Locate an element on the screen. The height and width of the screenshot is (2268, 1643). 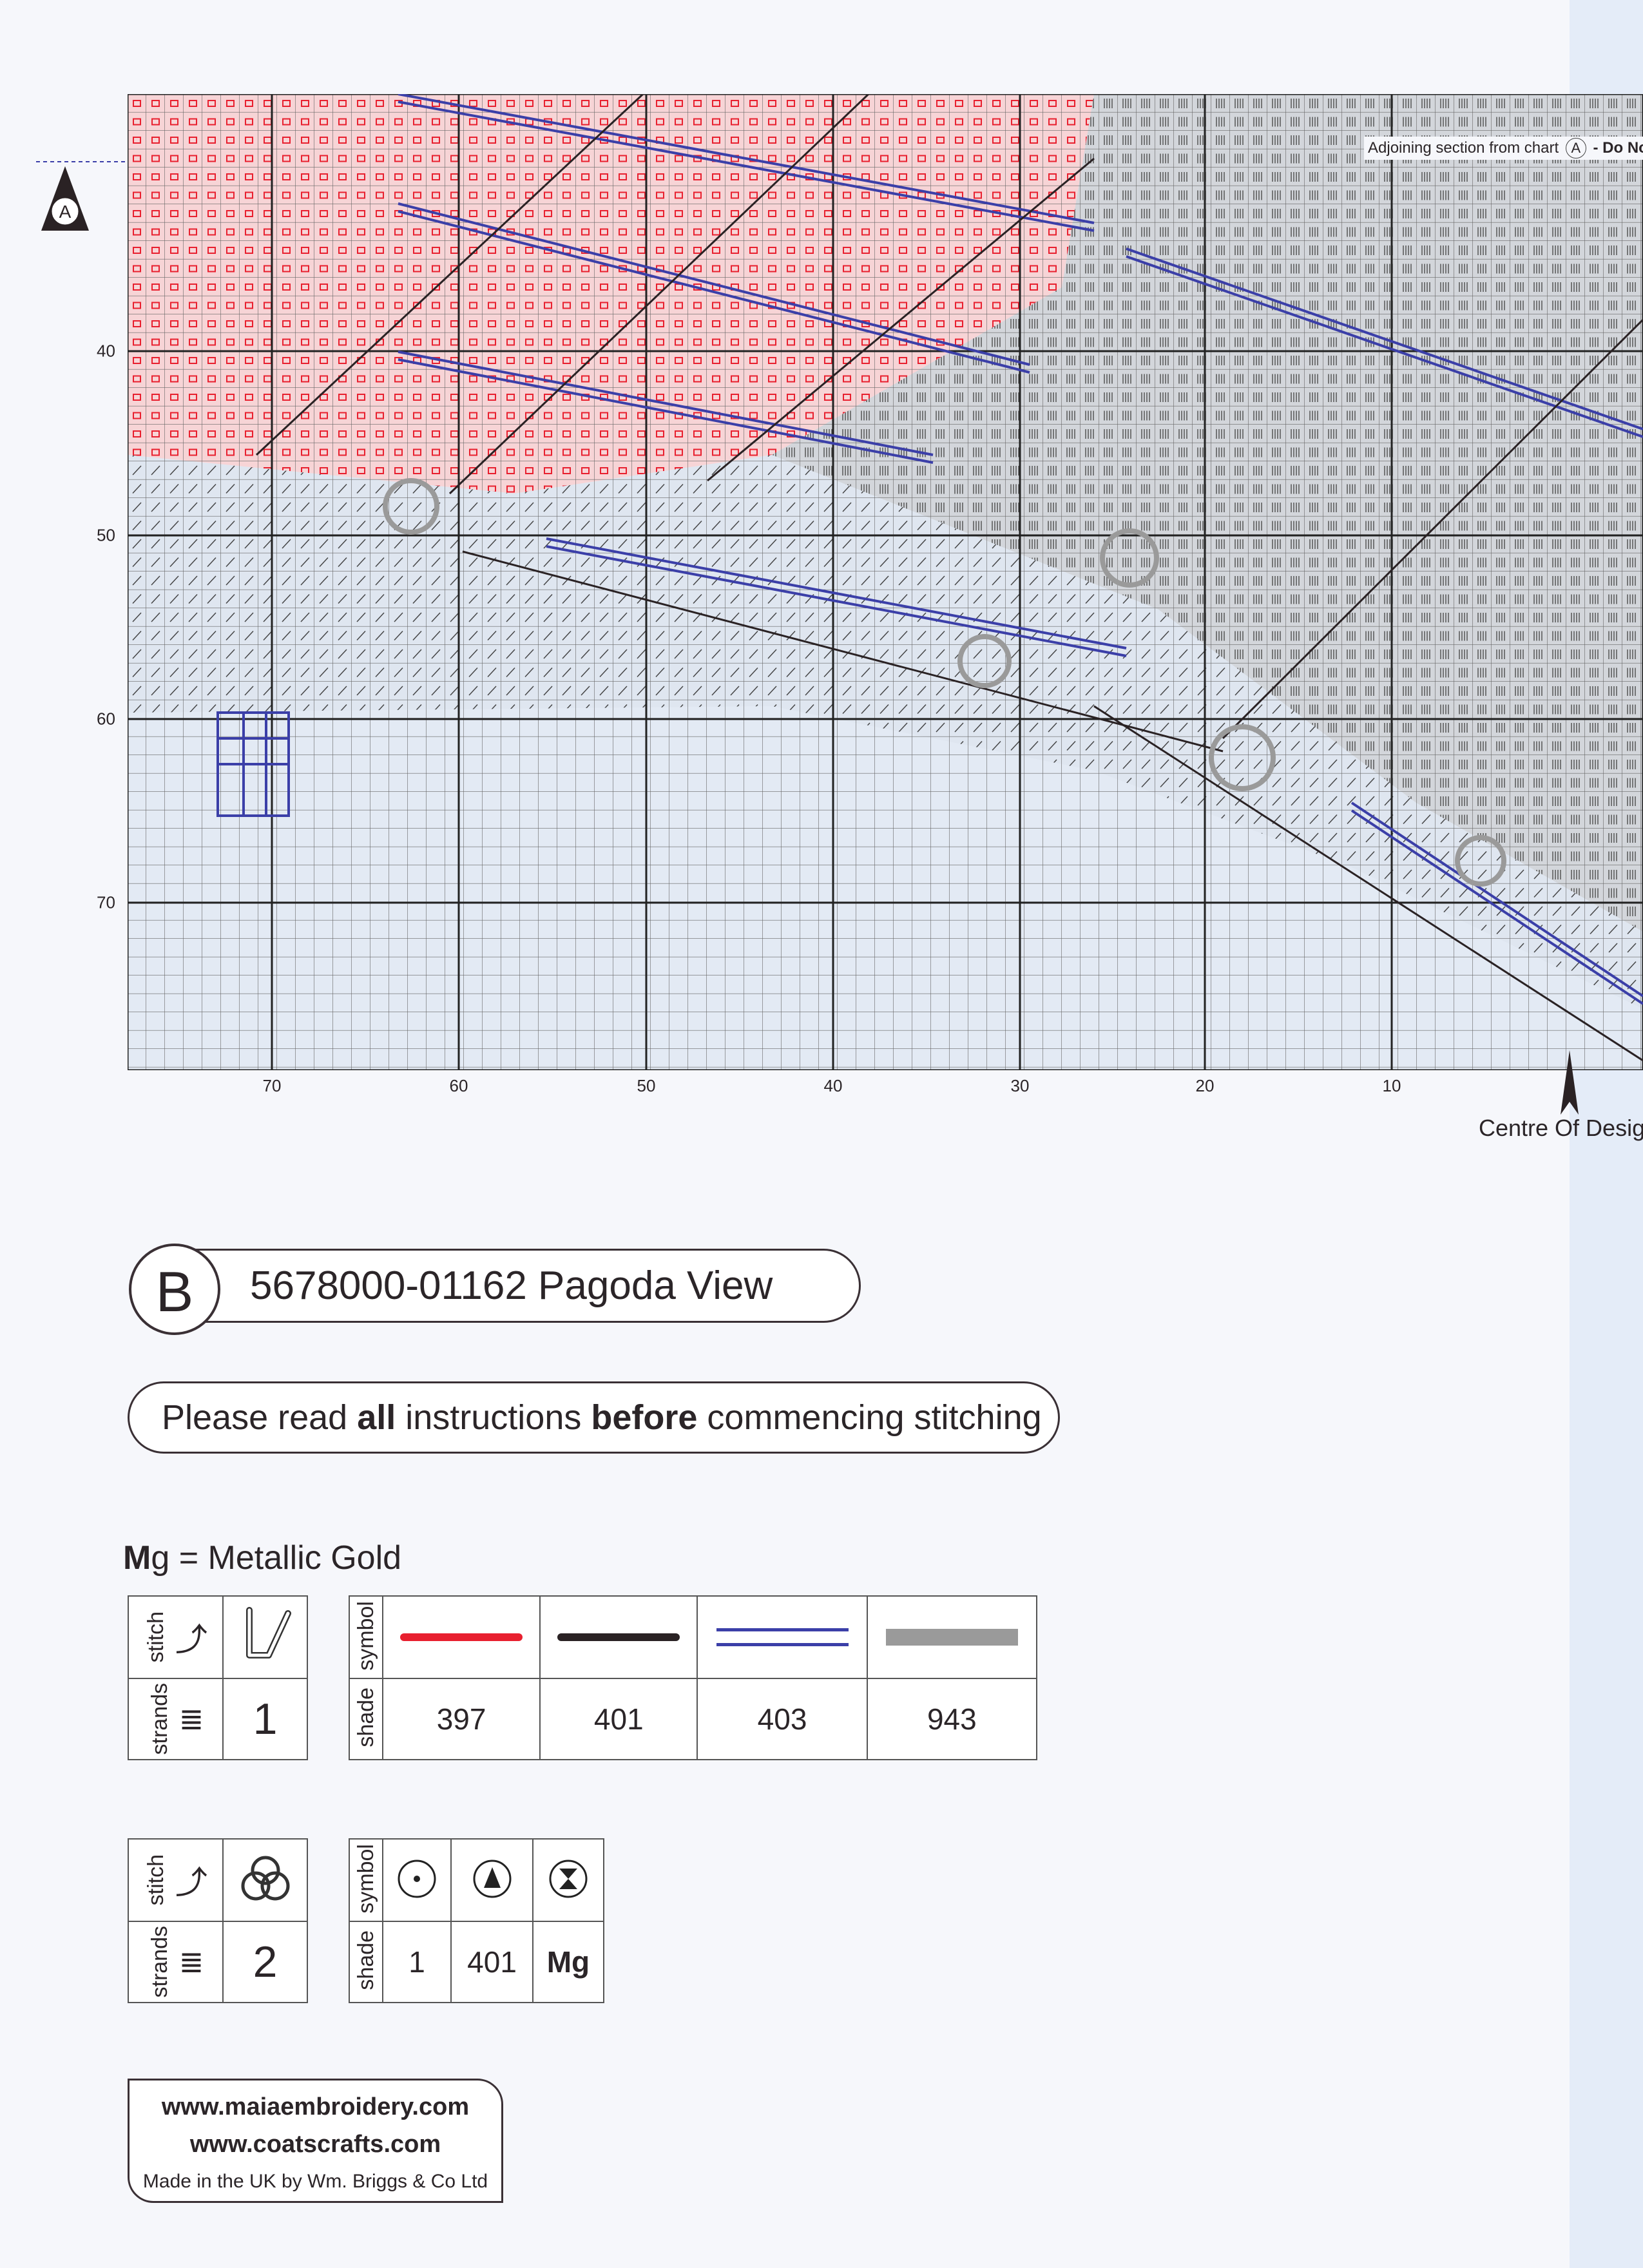
col-label: 40 is located at coordinates (833, 1085).